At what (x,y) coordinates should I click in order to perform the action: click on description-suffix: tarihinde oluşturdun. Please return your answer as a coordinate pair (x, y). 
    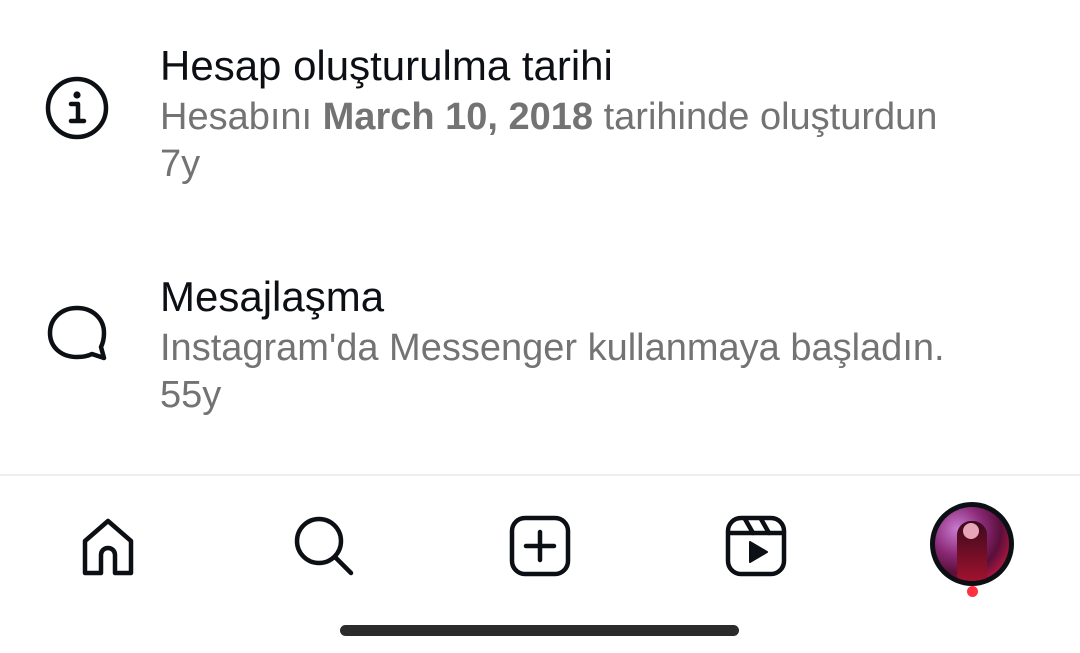
    Looking at the image, I should click on (765, 117).